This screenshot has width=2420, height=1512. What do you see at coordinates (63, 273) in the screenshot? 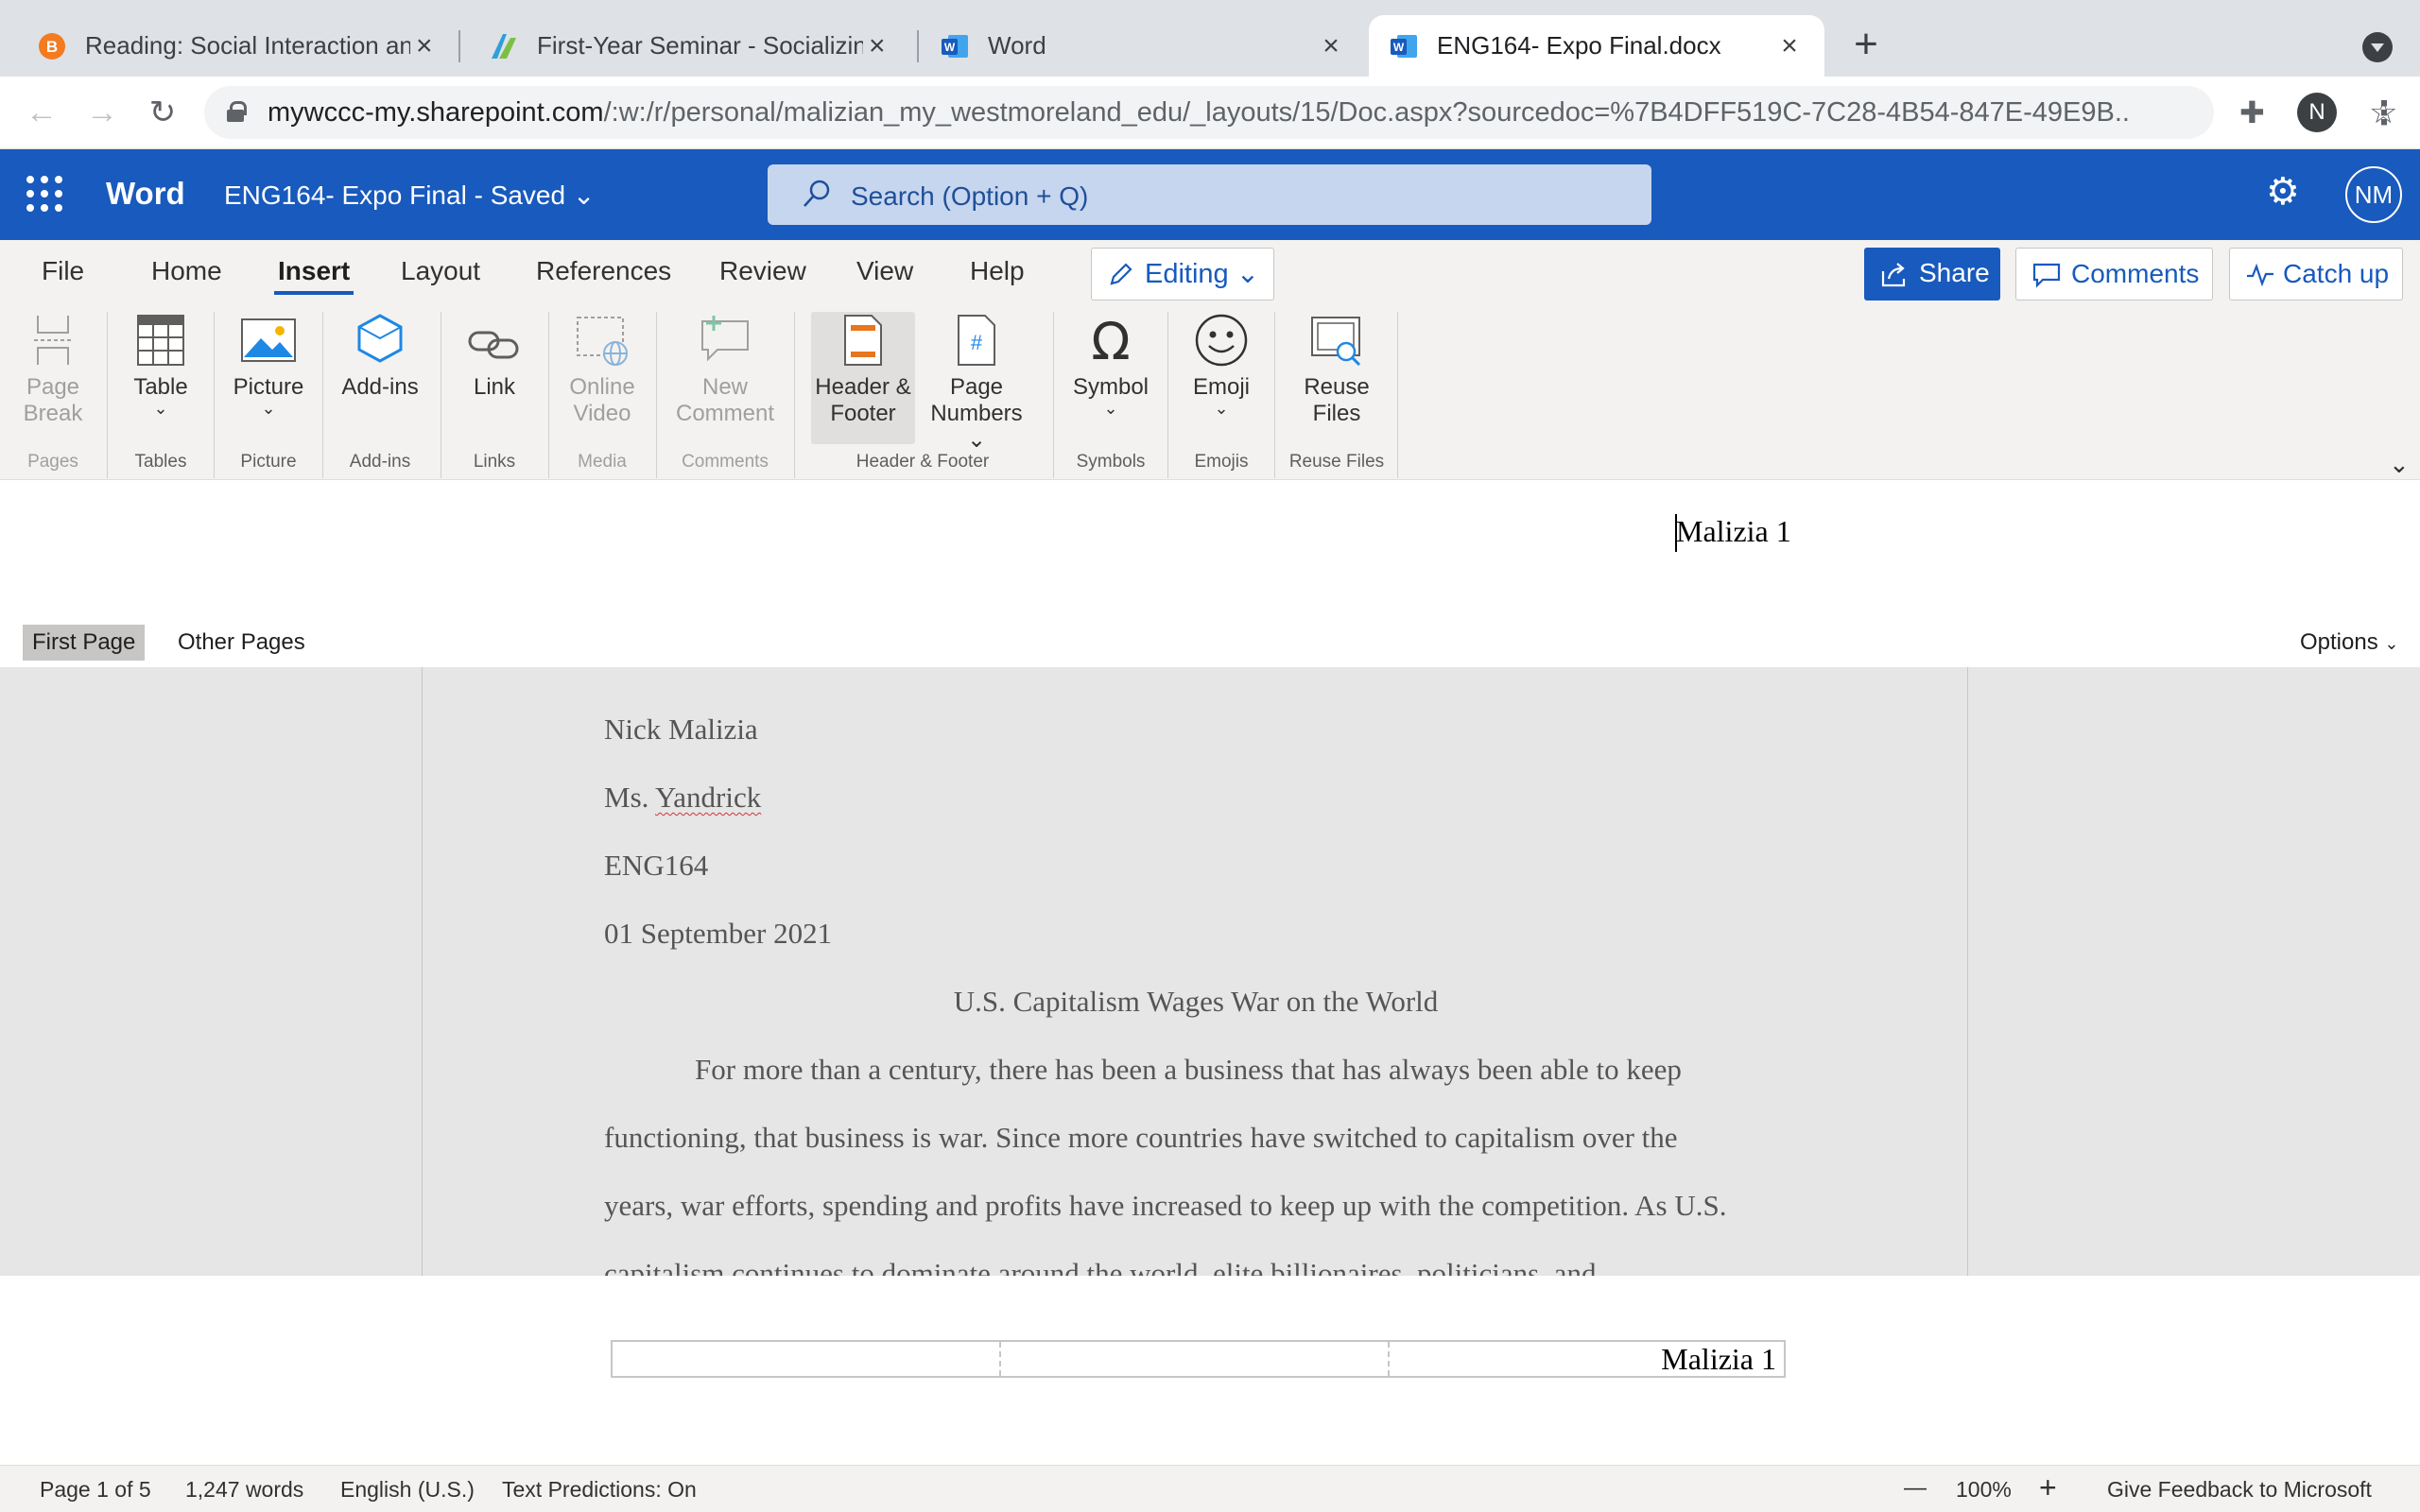
I see `tab-file: File` at bounding box center [63, 273].